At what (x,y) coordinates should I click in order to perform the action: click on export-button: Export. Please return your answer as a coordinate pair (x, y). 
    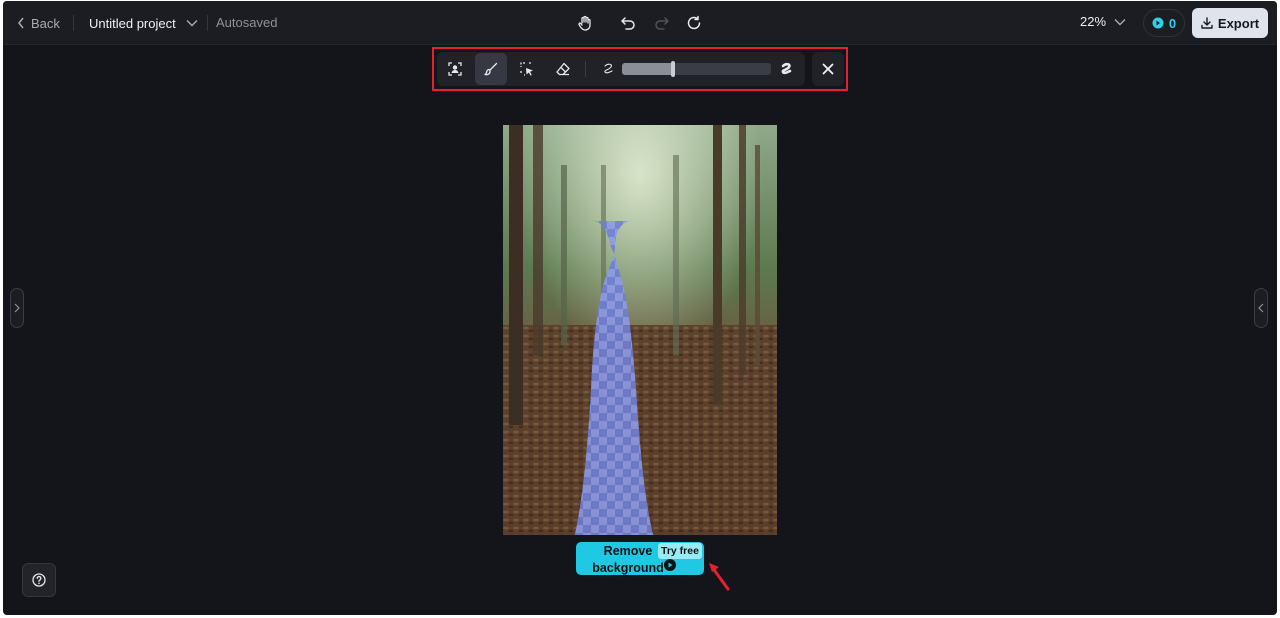
    Looking at the image, I should click on (1230, 23).